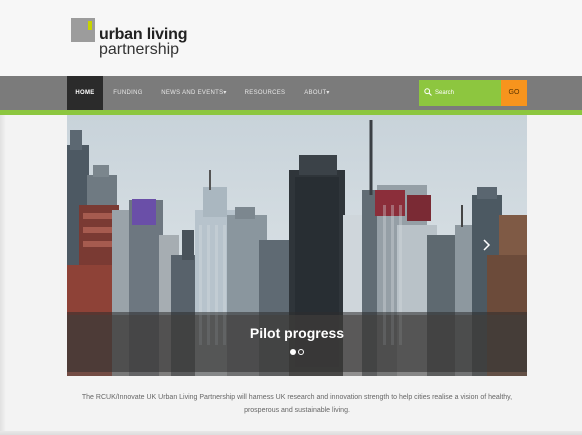  Describe the element at coordinates (265, 93) in the screenshot. I see `nav-item-resources: RESOURCES` at that location.